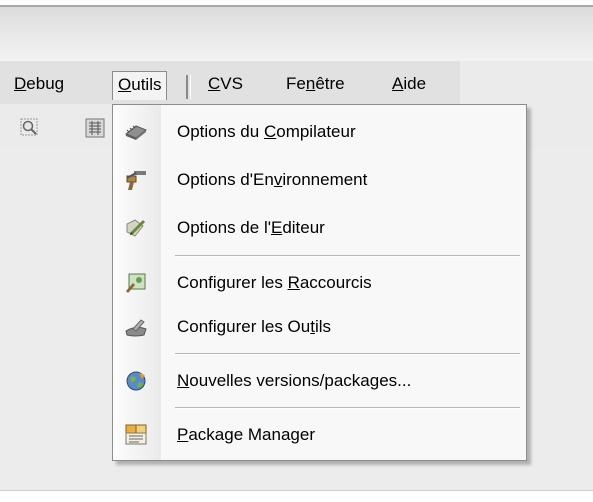 The image size is (593, 502). Describe the element at coordinates (125, 84) in the screenshot. I see `menu-label-accel: O` at that location.